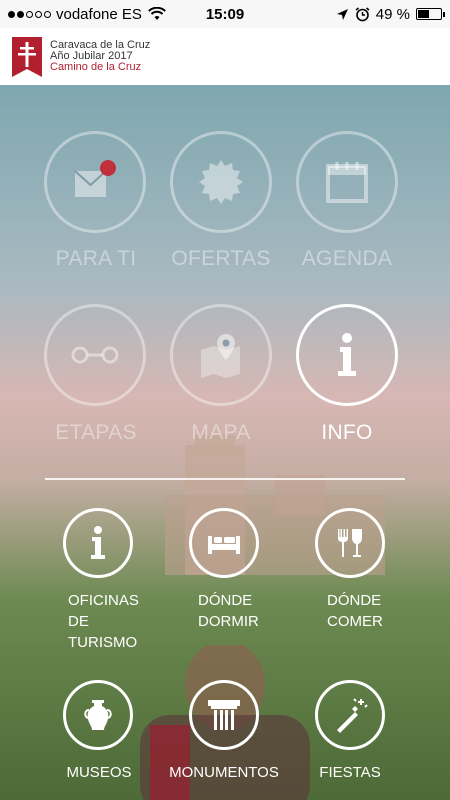 Image resolution: width=450 pixels, height=800 pixels. I want to click on fork-glass-icon, so click(350, 543).